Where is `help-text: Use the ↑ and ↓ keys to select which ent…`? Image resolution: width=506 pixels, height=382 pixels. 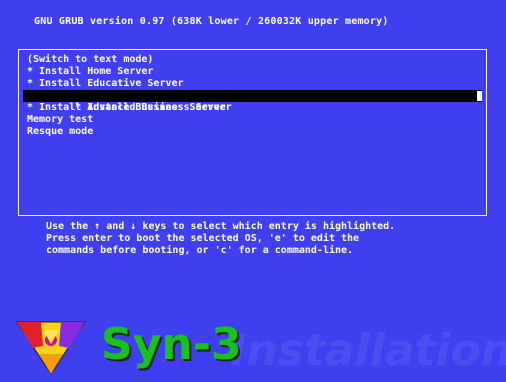 help-text: Use the ↑ and ↓ keys to select which ent… is located at coordinates (220, 239).